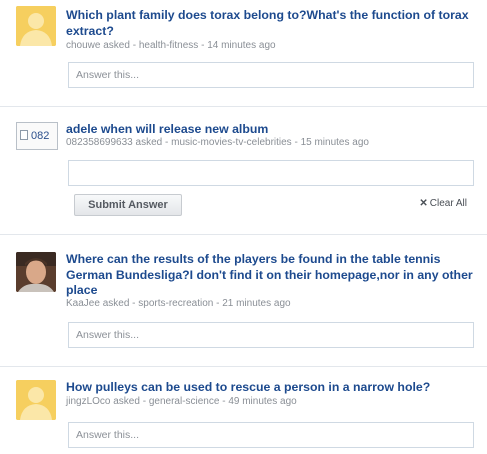  I want to click on time-ago: - 21 minutes ago, so click(253, 303).